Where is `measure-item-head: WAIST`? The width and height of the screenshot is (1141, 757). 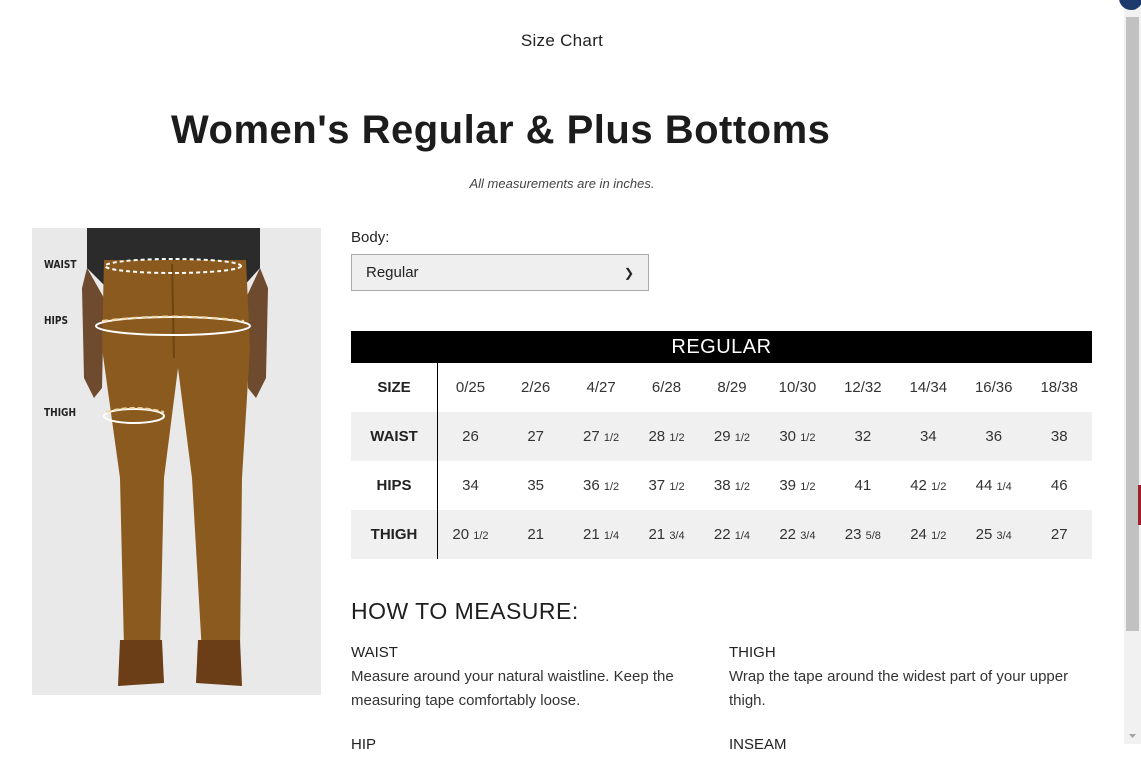
measure-item-head: WAIST is located at coordinates (374, 652).